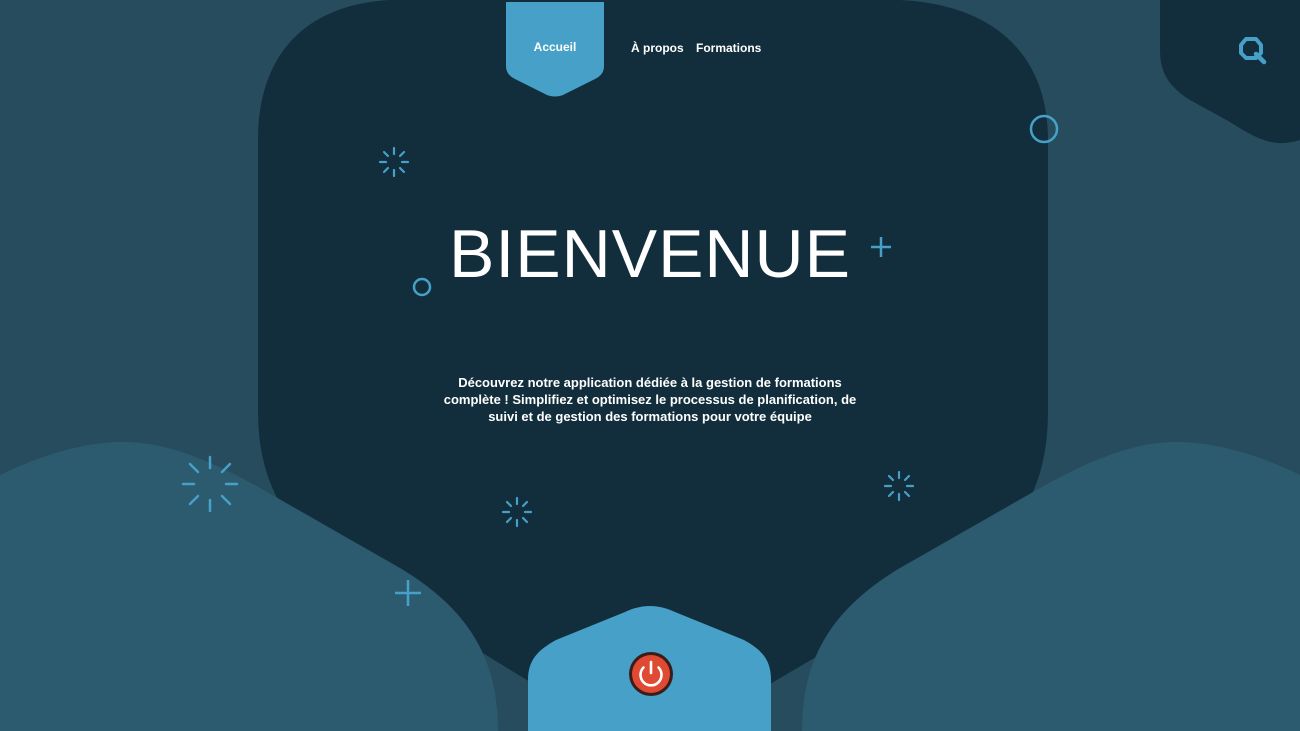 This screenshot has width=1300, height=731. I want to click on power-button, so click(651, 674).